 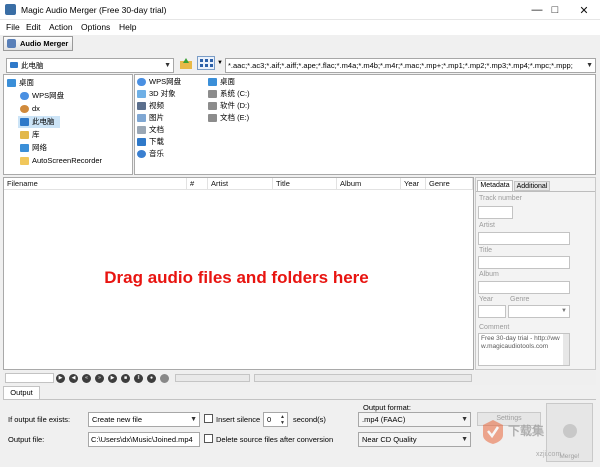 What do you see at coordinates (141, 118) in the screenshot?
I see `pictures-icon` at bounding box center [141, 118].